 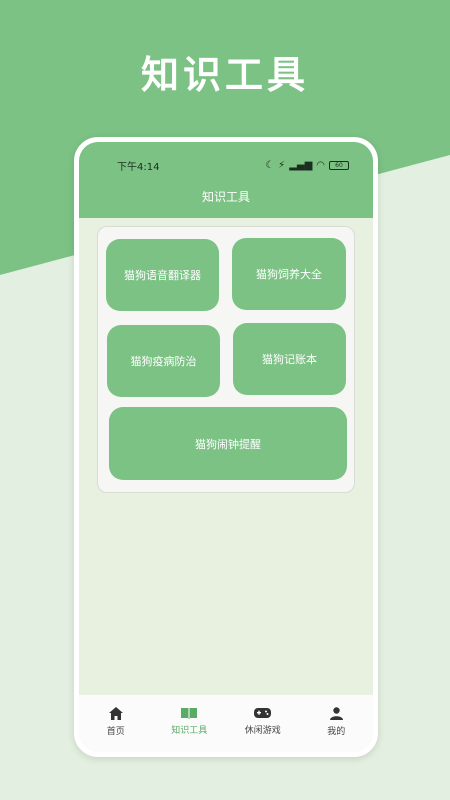 I want to click on status-icons: ☾ ⚡ ▂▄▆ ◠ 60, so click(x=307, y=165).